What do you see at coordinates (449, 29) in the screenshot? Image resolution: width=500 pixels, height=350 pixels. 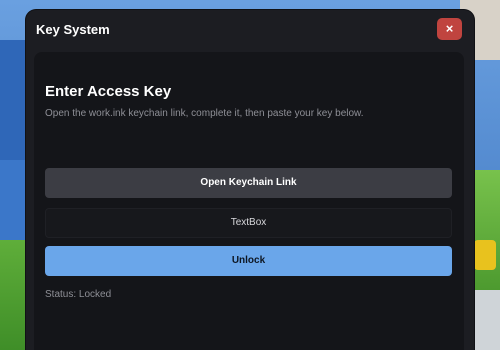 I see `close-button: ×` at bounding box center [449, 29].